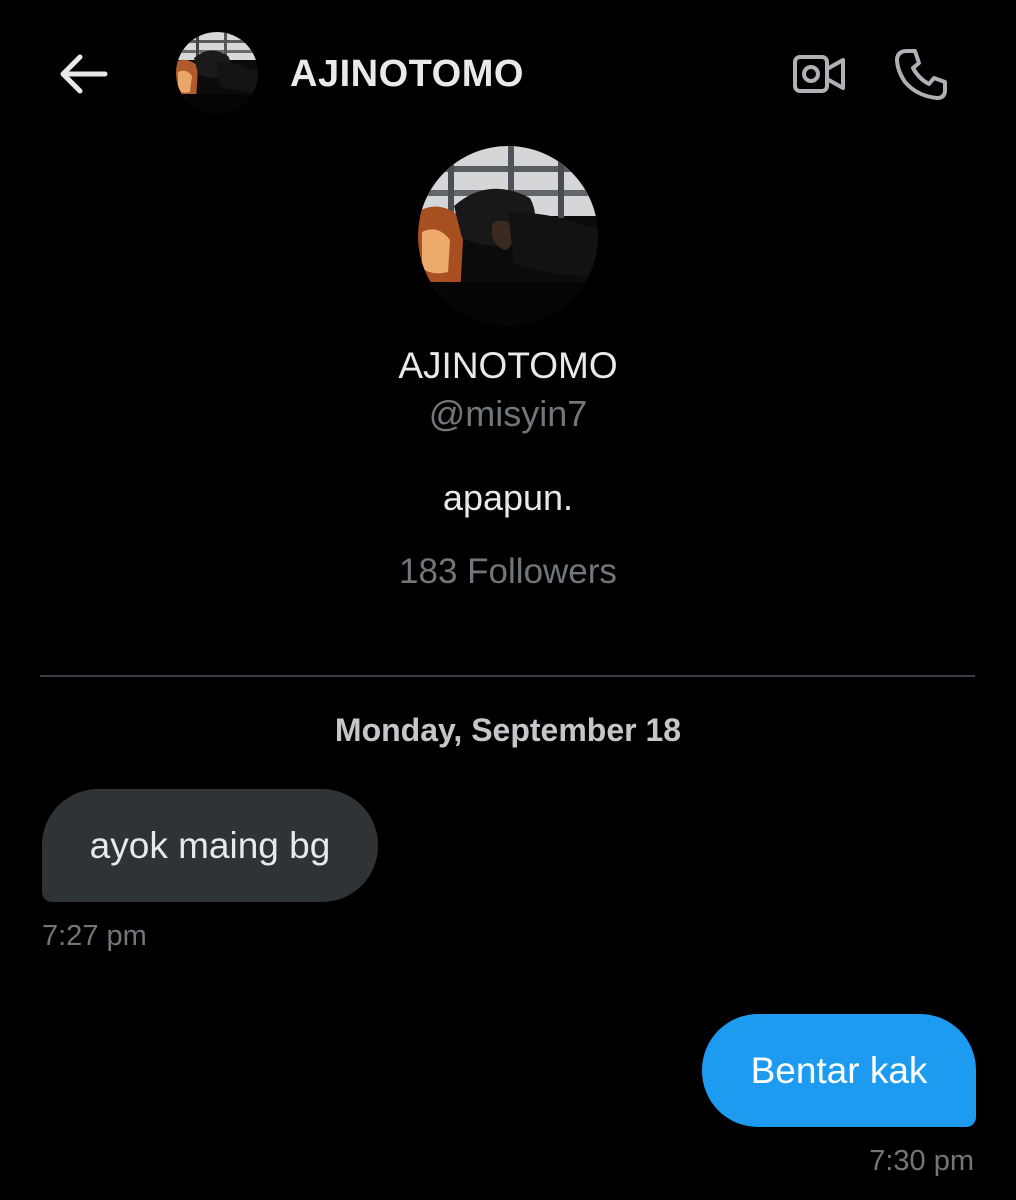 The height and width of the screenshot is (1200, 1016). I want to click on avatar, so click(217, 73).